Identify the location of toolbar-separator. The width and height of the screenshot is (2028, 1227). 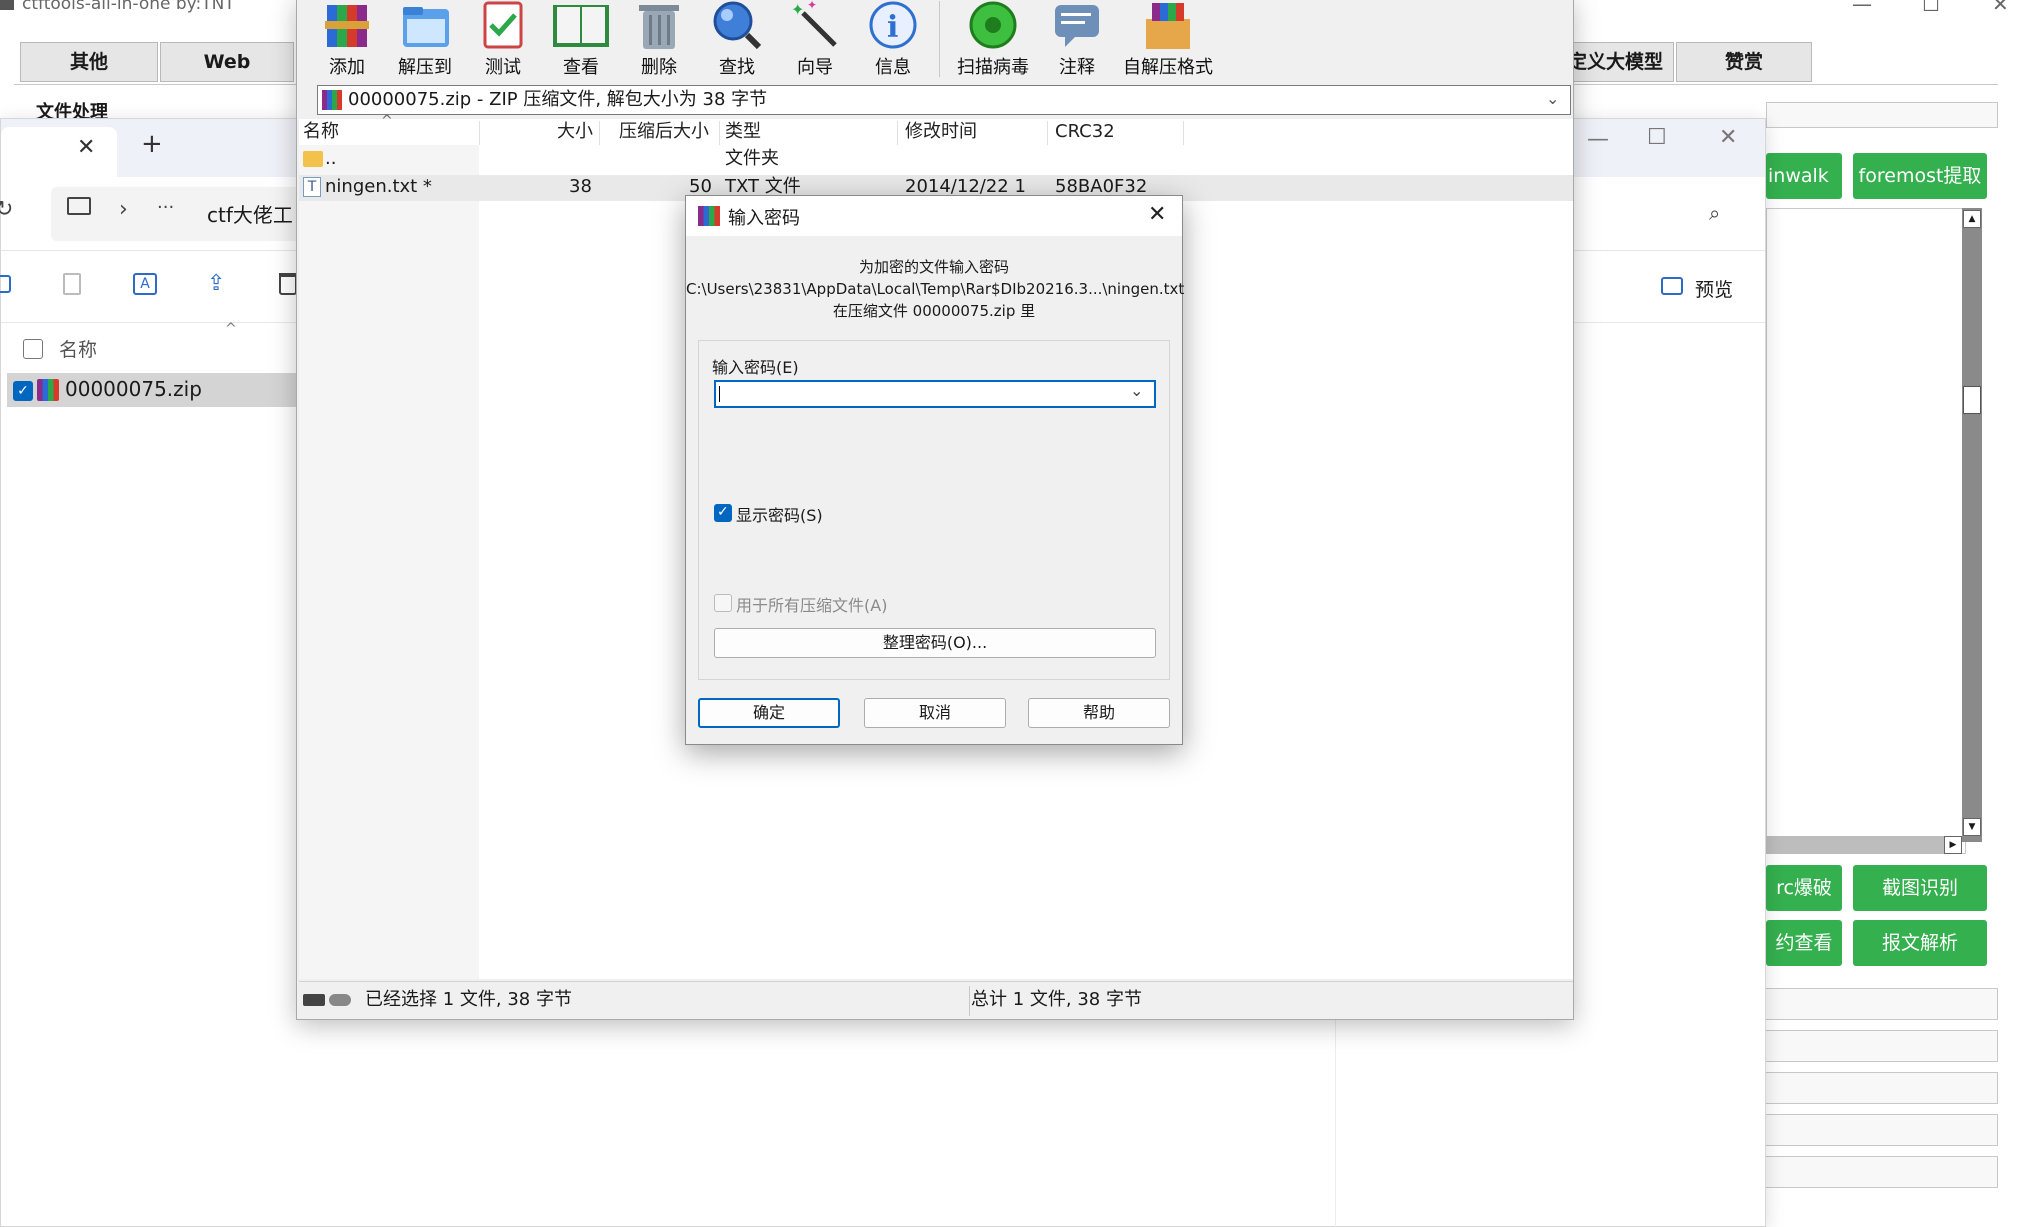
(939, 39).